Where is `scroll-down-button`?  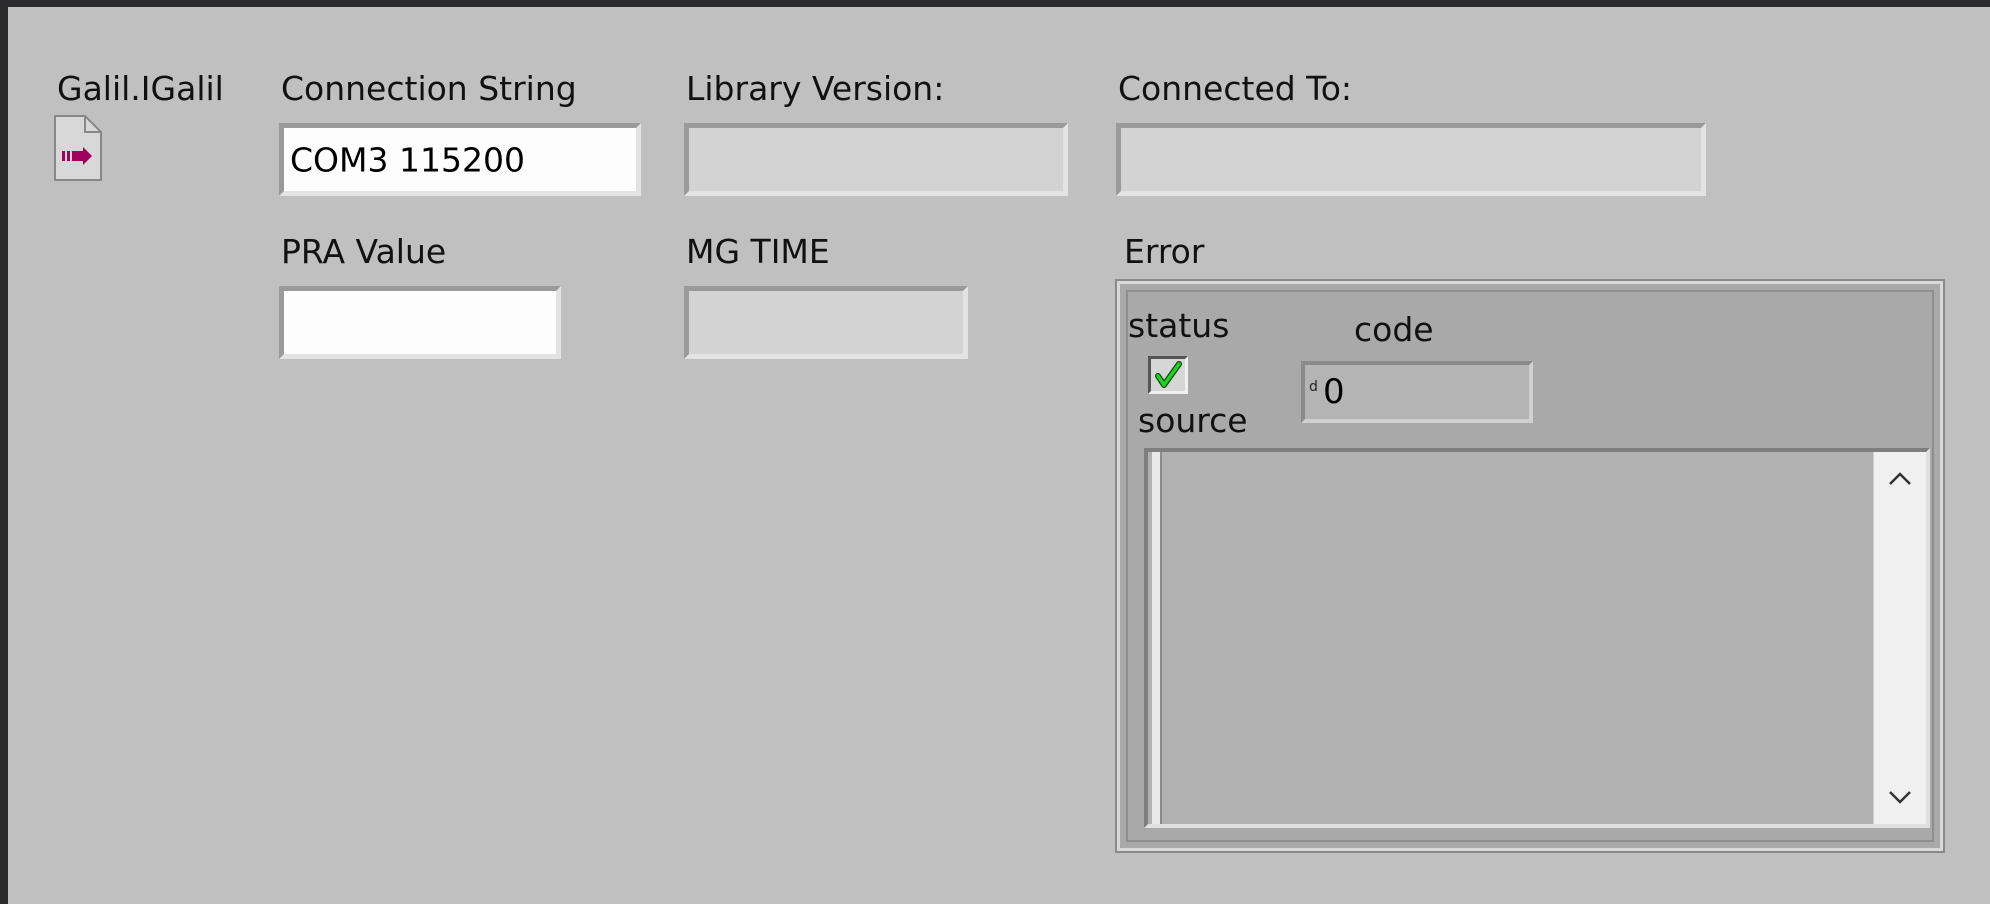
scroll-down-button is located at coordinates (1900, 797).